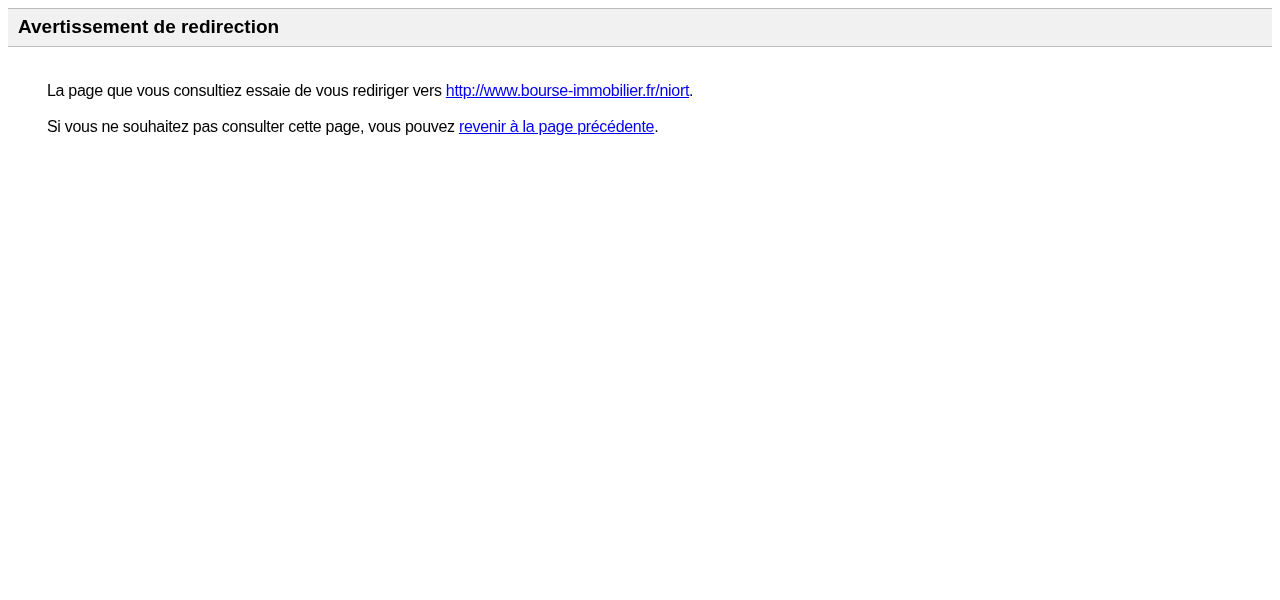 The height and width of the screenshot is (600, 1280). Describe the element at coordinates (149, 27) in the screenshot. I see `page-title: Avertissement de redirection` at that location.